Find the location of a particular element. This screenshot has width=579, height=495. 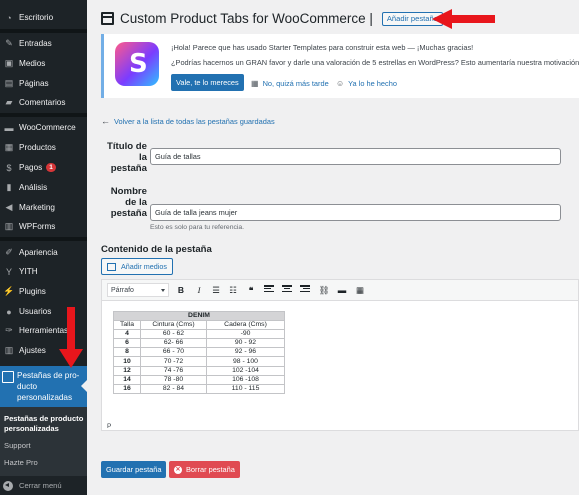

add-media-button: Añadir medios is located at coordinates (137, 266).